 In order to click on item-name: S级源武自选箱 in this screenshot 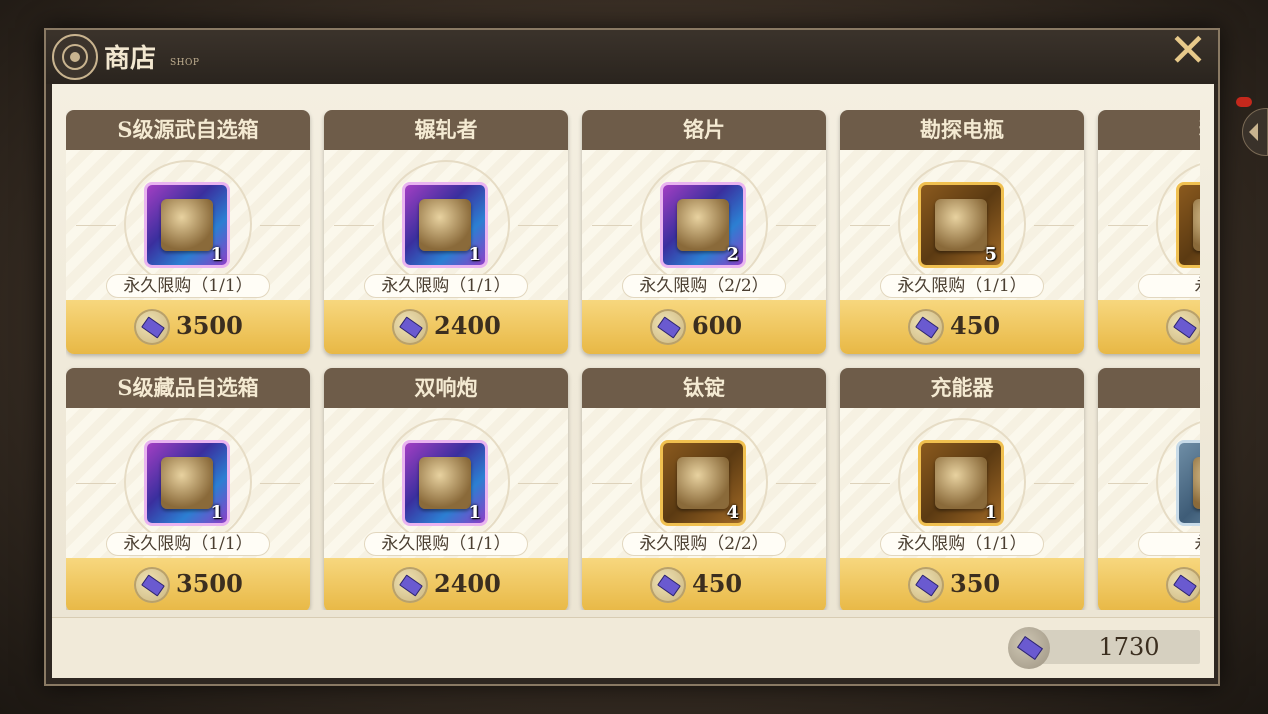, I will do `click(188, 130)`.